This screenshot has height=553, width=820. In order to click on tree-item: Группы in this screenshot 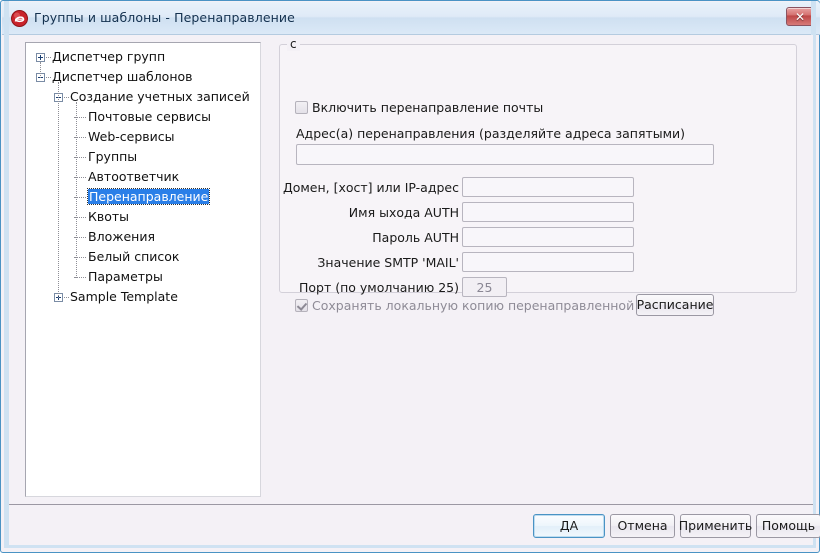, I will do `click(143, 158)`.